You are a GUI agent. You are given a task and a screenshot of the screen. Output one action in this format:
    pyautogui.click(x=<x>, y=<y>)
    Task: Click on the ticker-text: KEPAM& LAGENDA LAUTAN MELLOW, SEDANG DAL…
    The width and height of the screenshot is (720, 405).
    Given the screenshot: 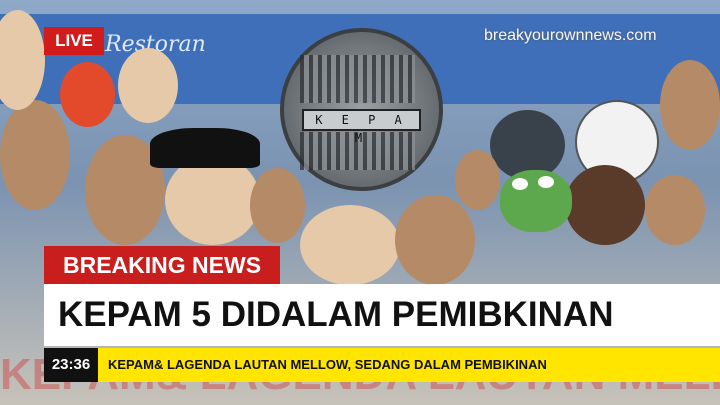 What is the action you would take?
    pyautogui.click(x=327, y=364)
    